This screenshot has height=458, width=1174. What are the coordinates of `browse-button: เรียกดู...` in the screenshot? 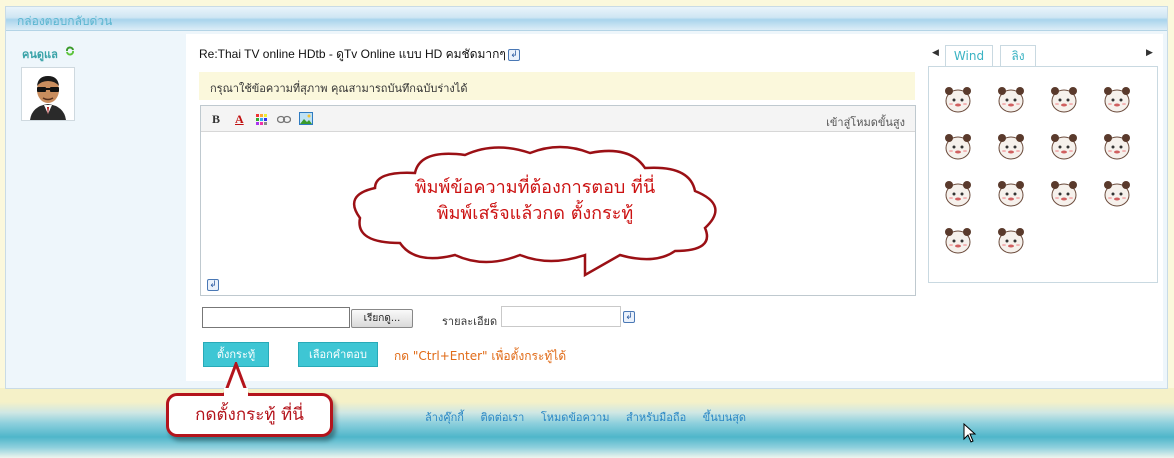 It's located at (382, 318).